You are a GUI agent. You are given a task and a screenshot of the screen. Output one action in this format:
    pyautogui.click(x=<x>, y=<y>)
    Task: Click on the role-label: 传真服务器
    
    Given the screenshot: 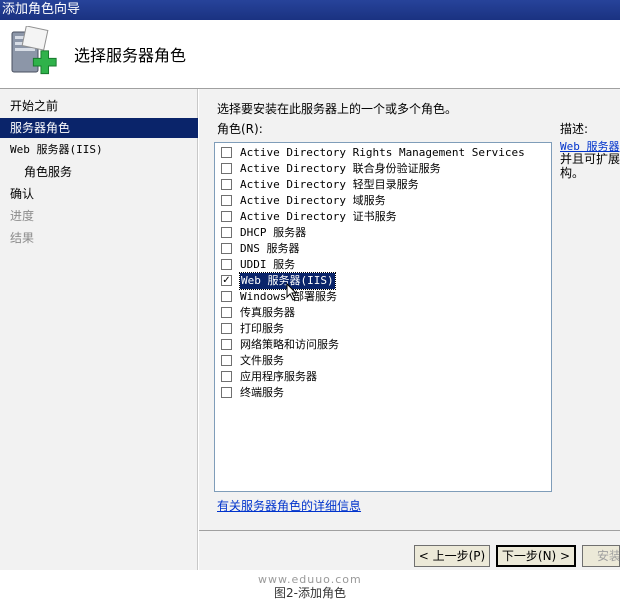 What is the action you would take?
    pyautogui.click(x=267, y=312)
    